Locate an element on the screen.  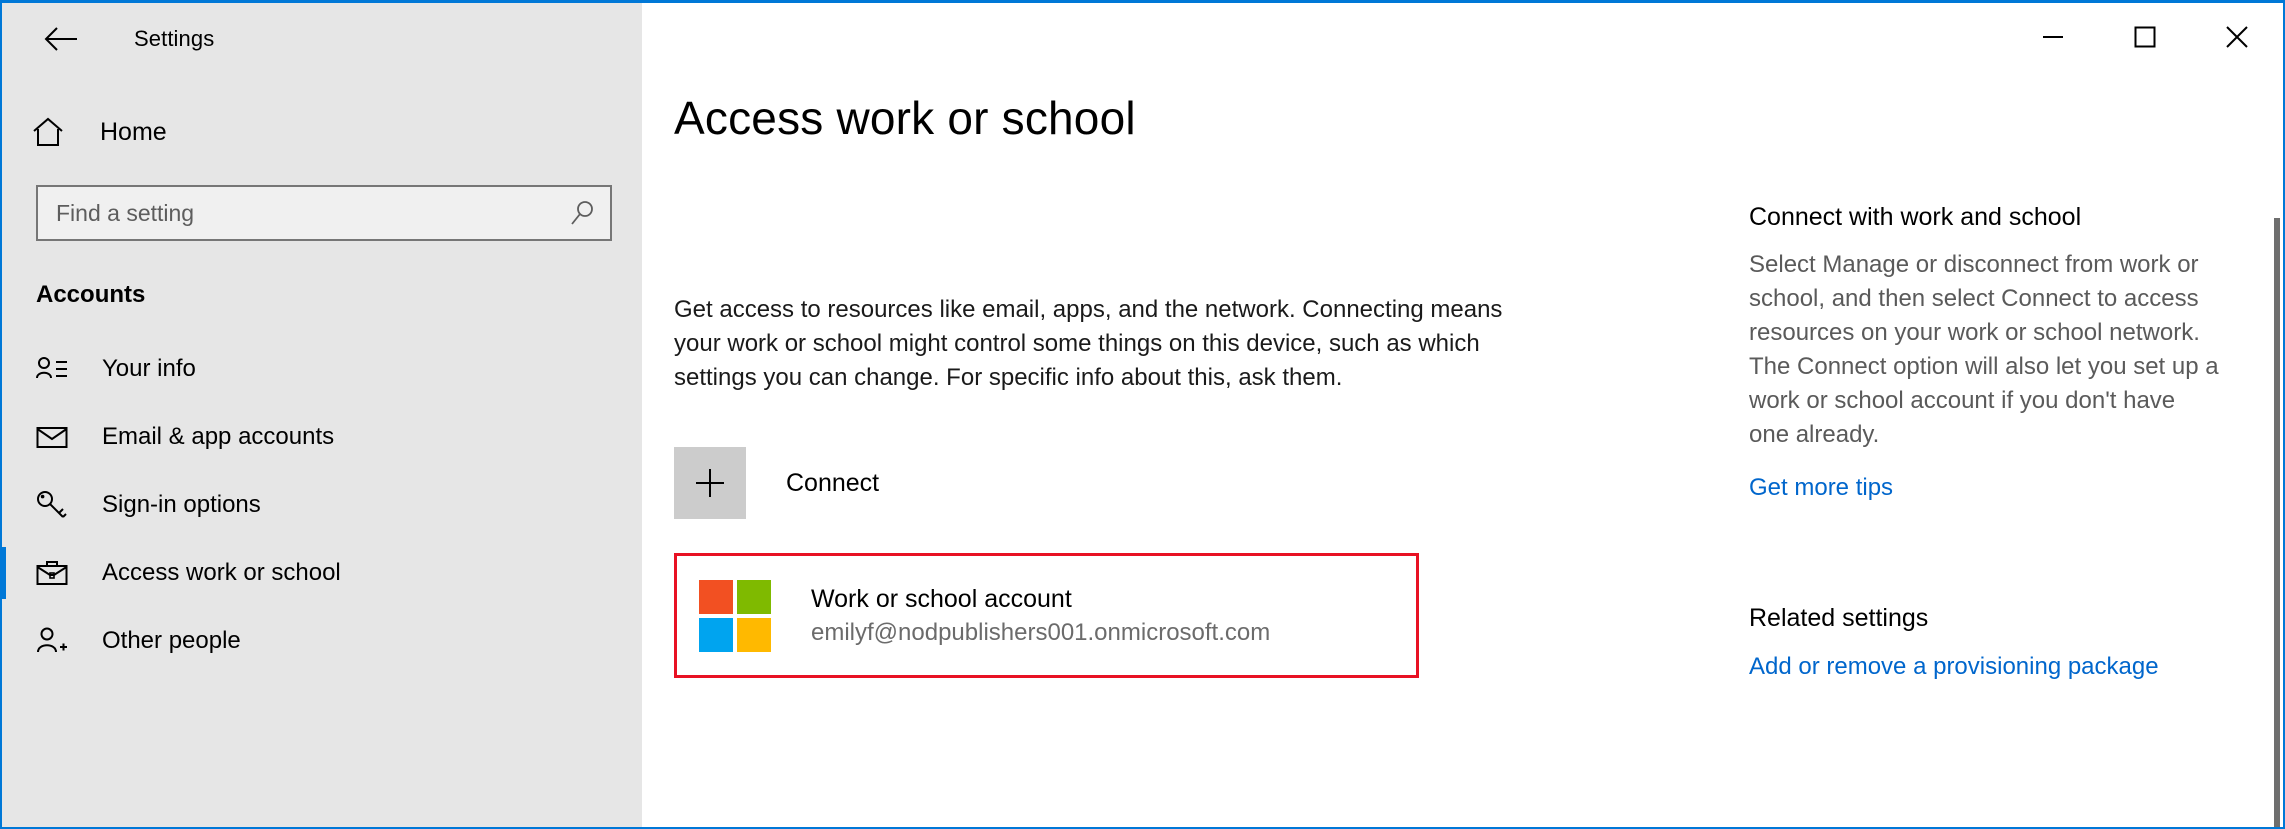
sidebar-label: Your info is located at coordinates (149, 368).